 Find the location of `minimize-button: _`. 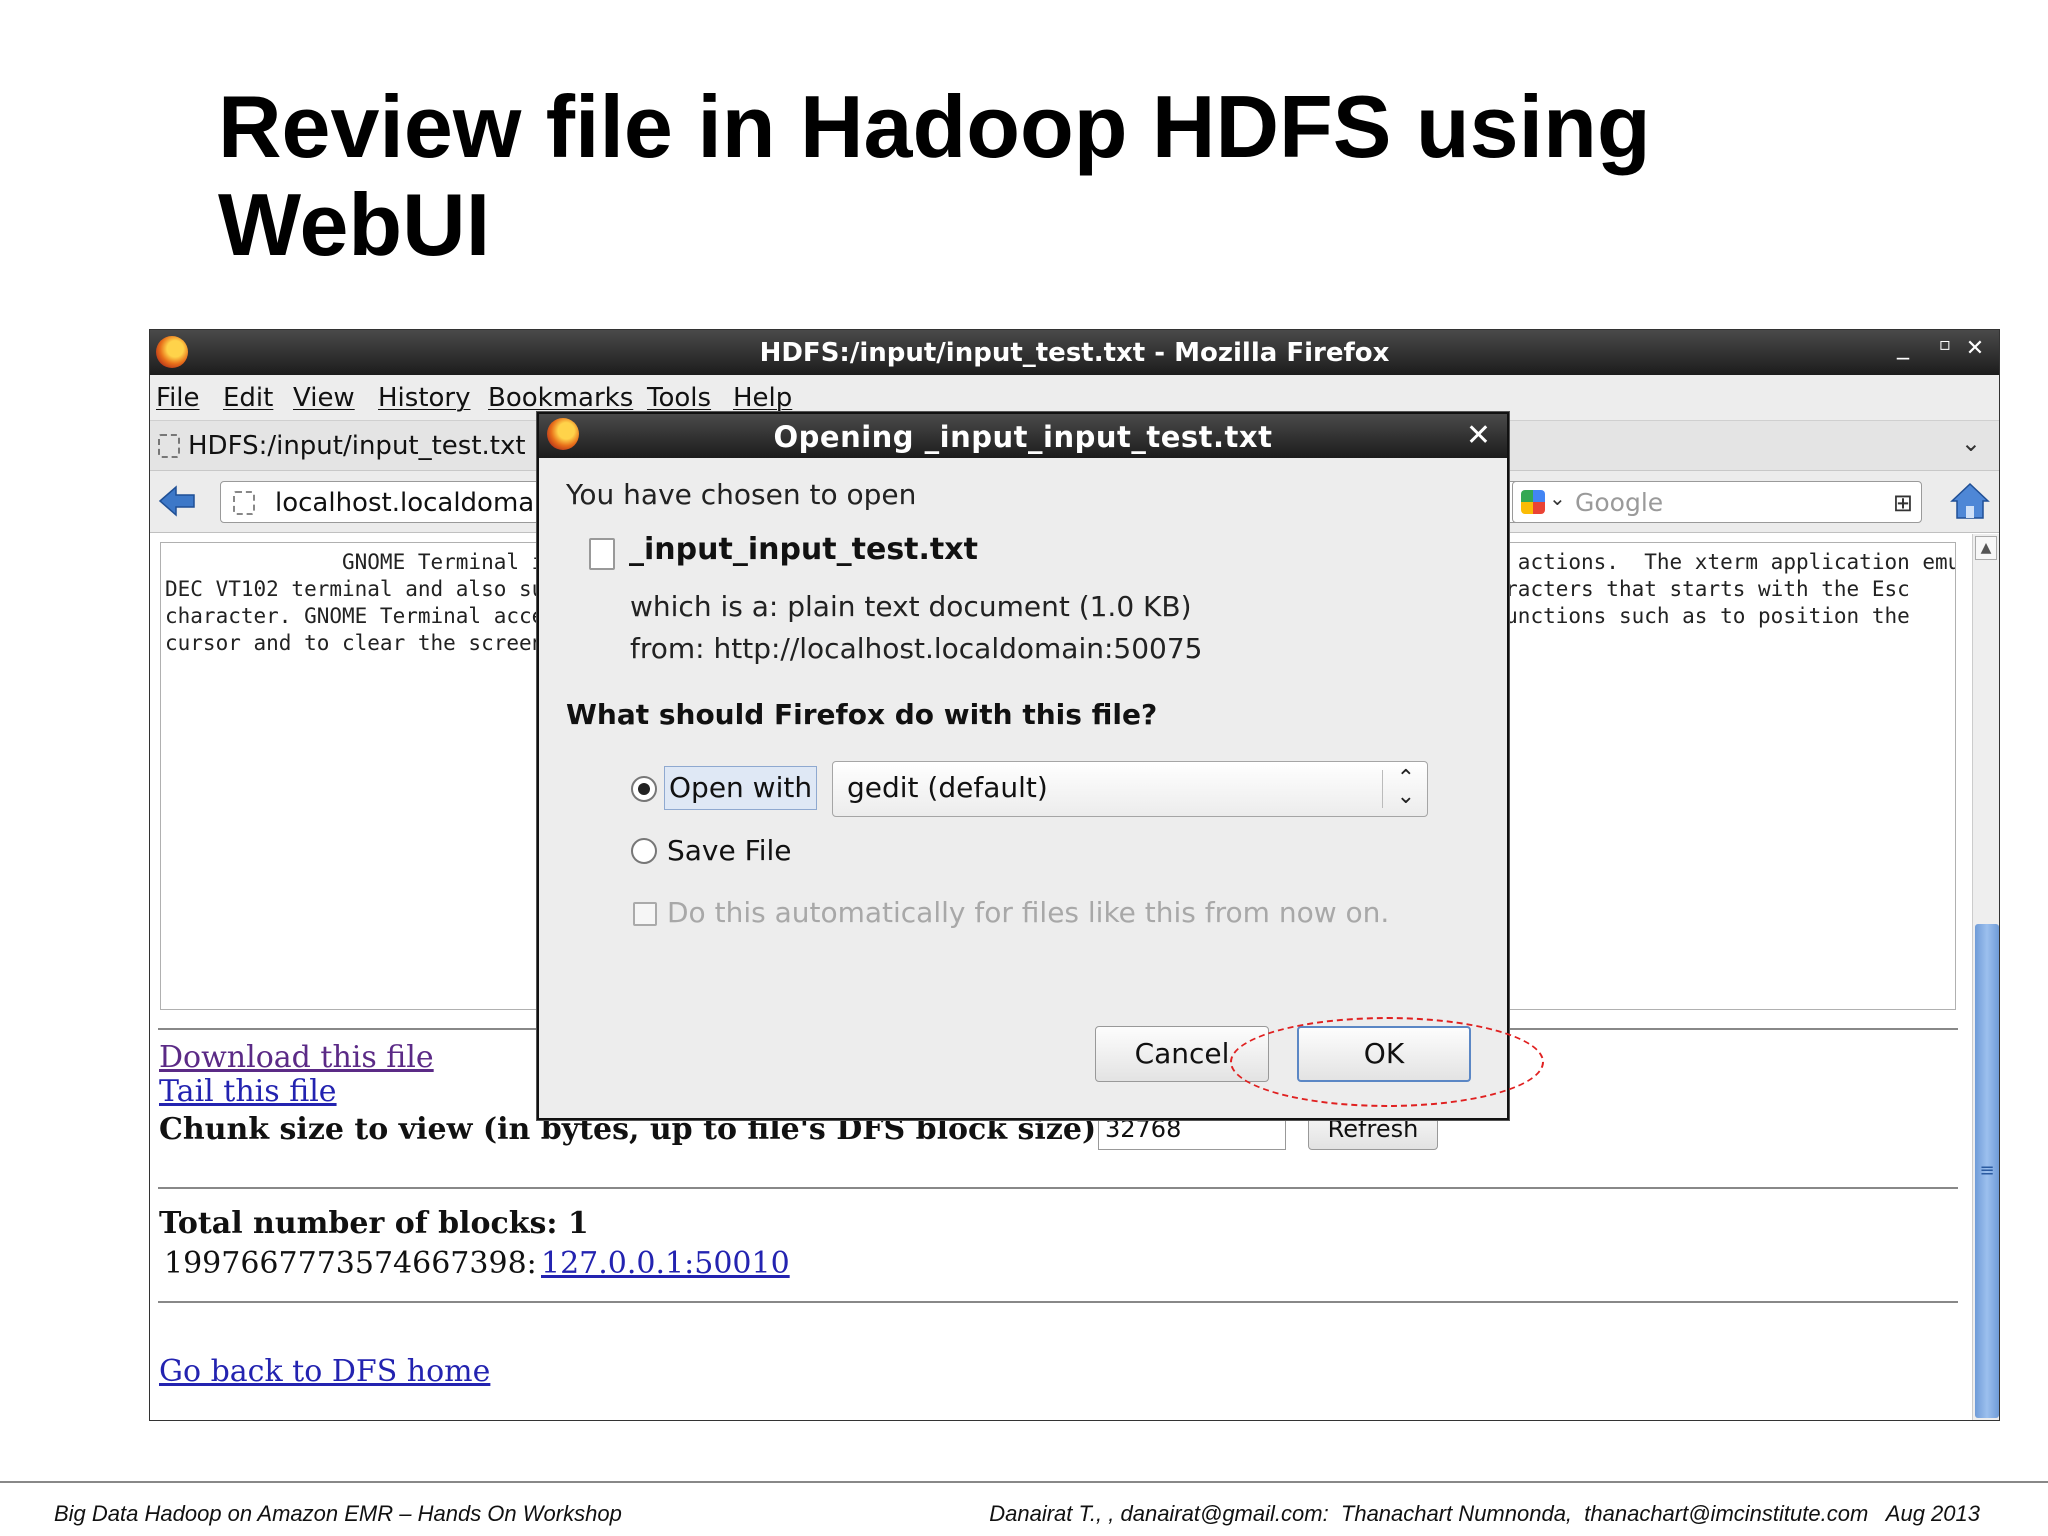

minimize-button: _ is located at coordinates (1903, 346).